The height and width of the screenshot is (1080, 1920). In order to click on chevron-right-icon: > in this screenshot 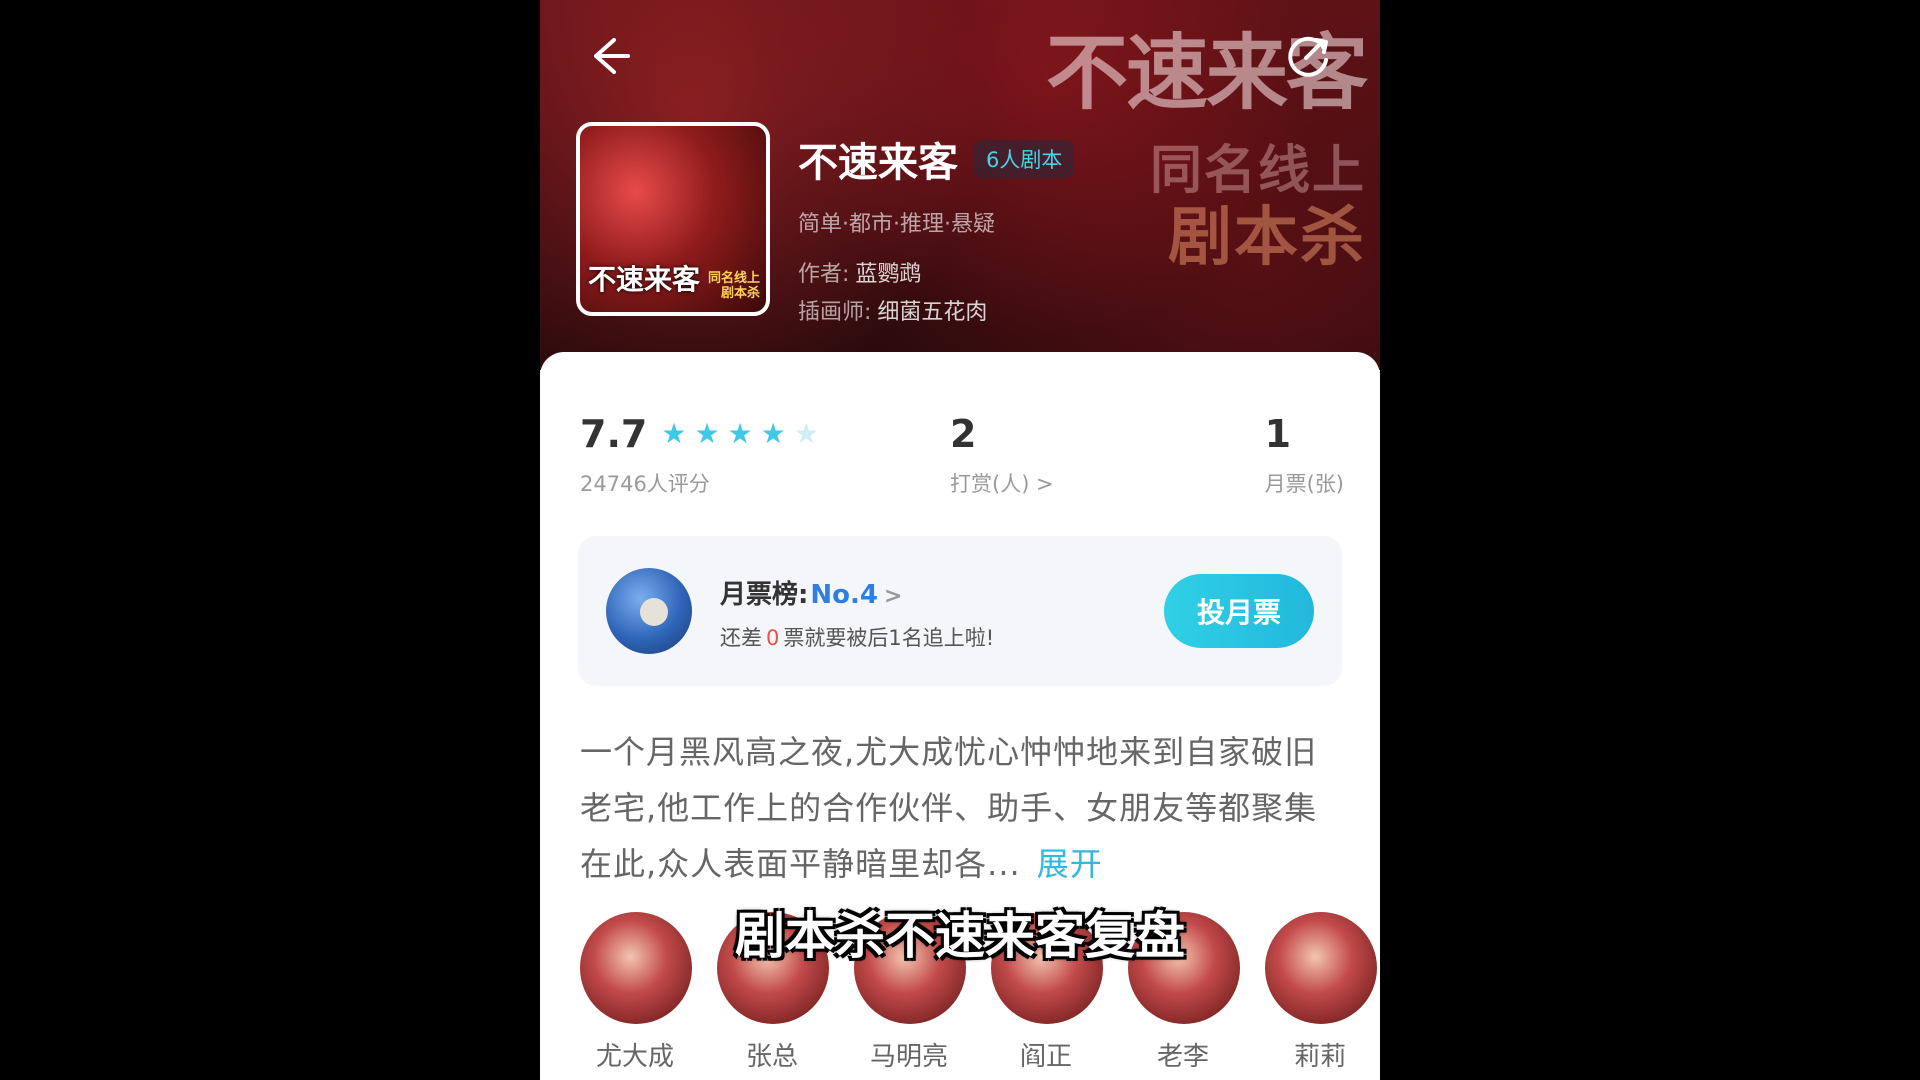, I will do `click(893, 596)`.